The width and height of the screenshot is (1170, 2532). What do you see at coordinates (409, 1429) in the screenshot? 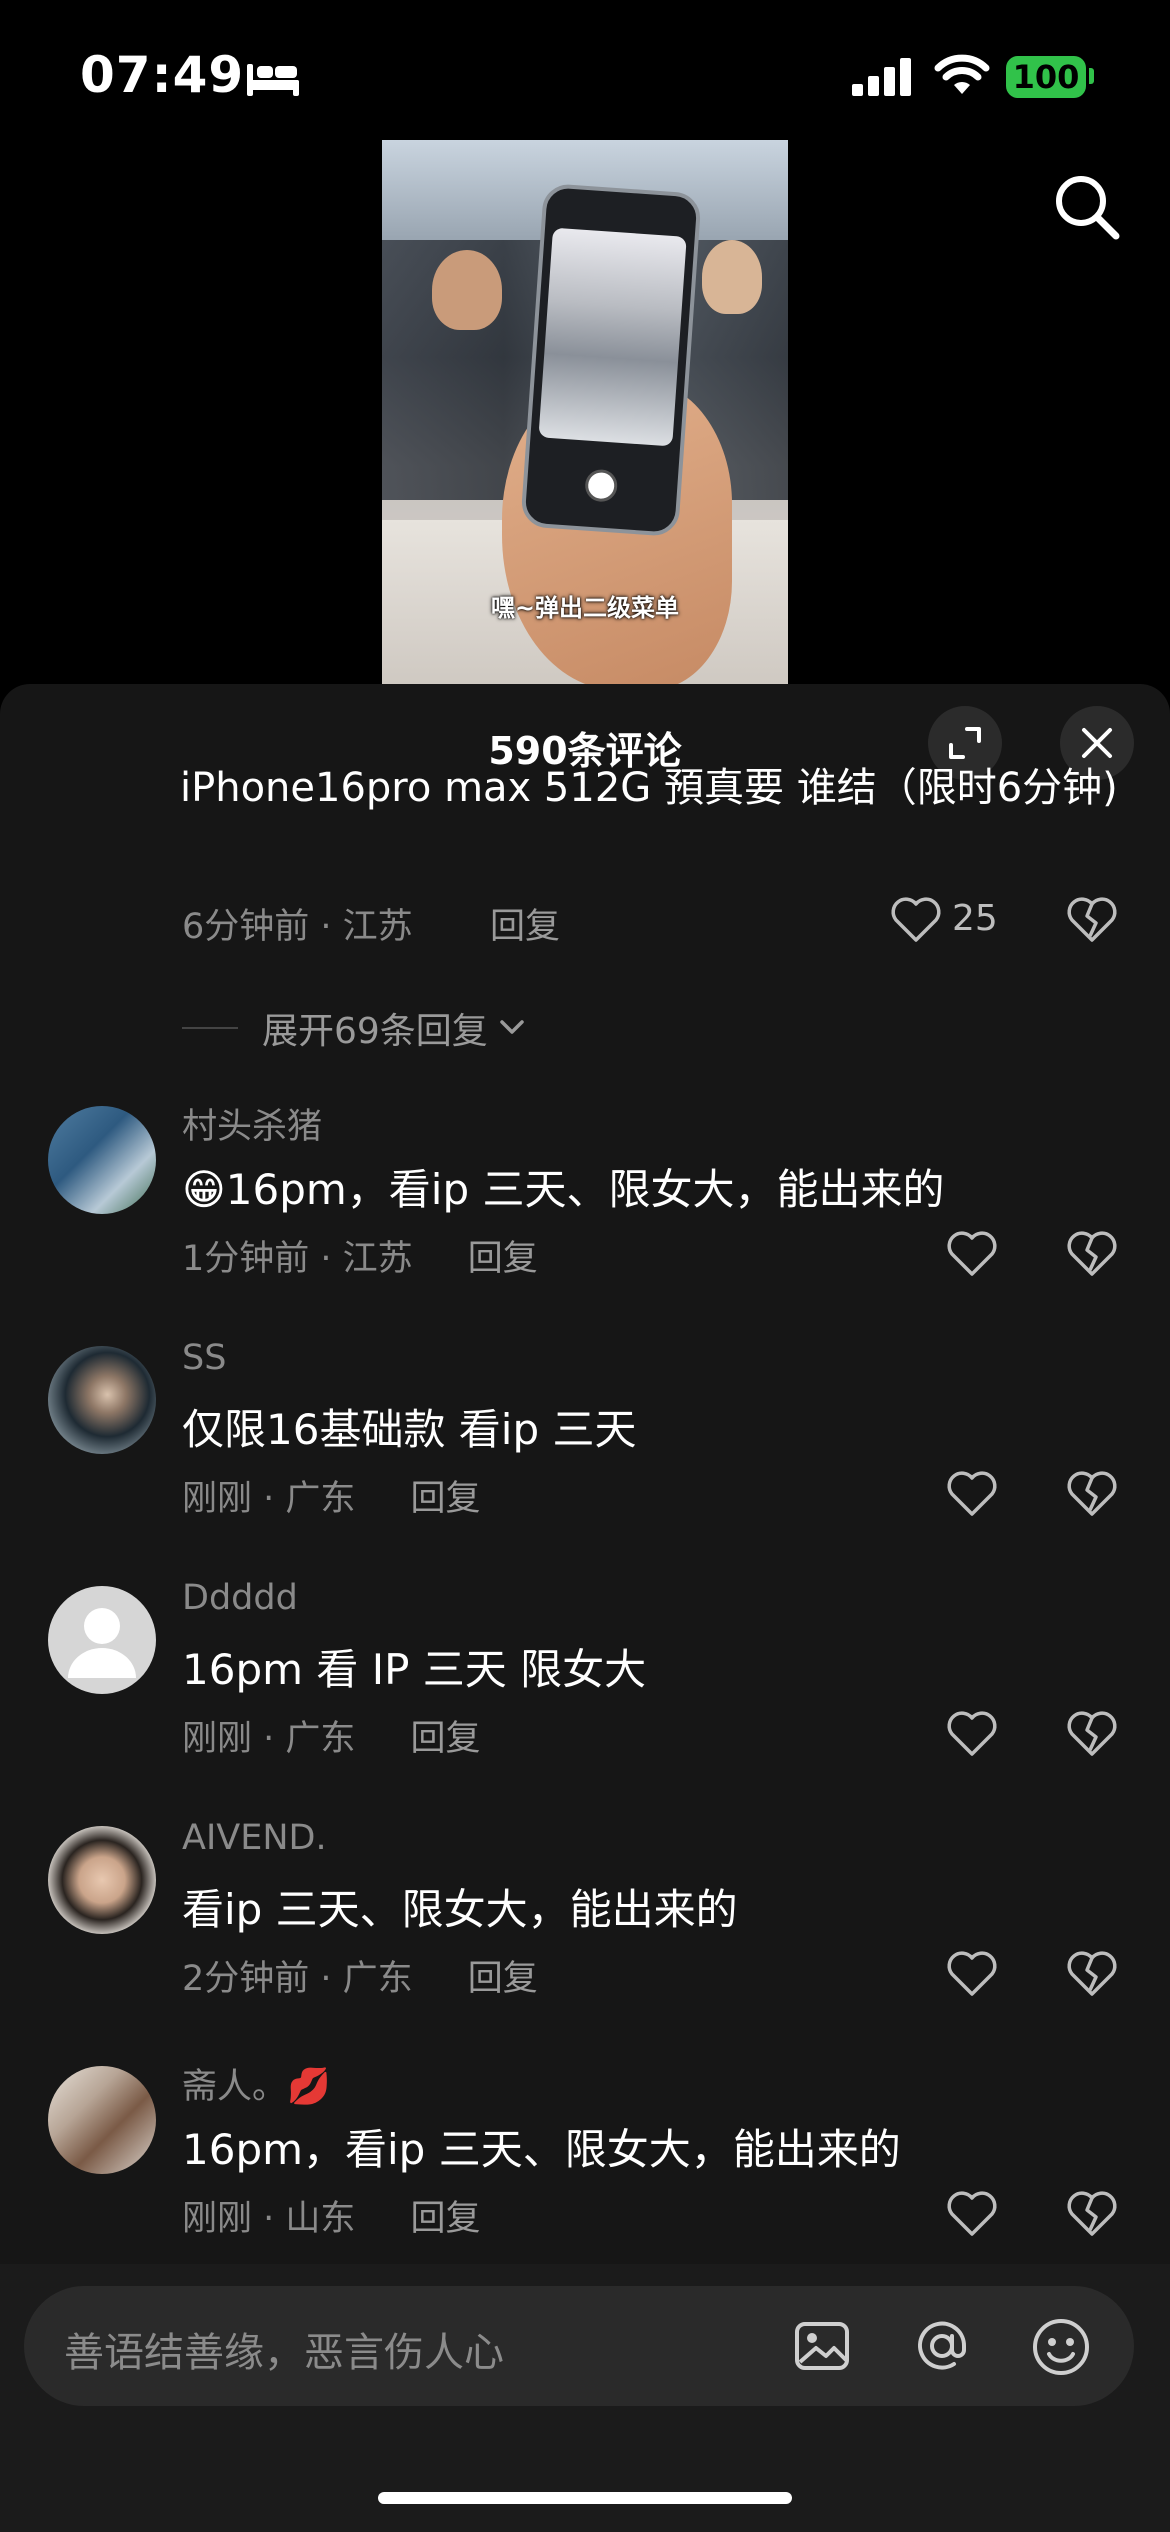
I see `comment-text: 仅限16基础款 看ip 三天` at bounding box center [409, 1429].